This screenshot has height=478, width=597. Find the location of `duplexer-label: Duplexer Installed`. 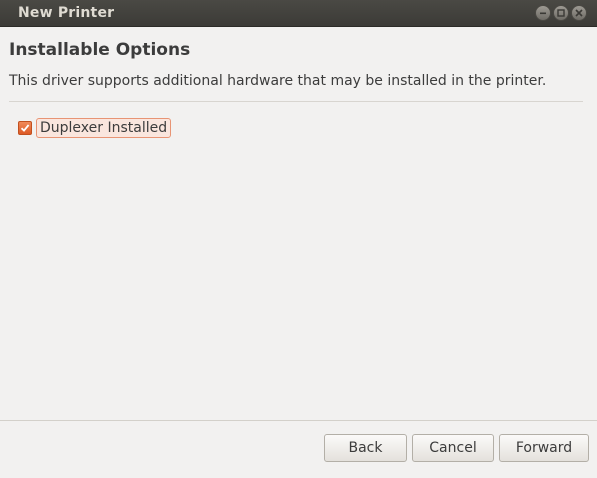

duplexer-label: Duplexer Installed is located at coordinates (104, 128).